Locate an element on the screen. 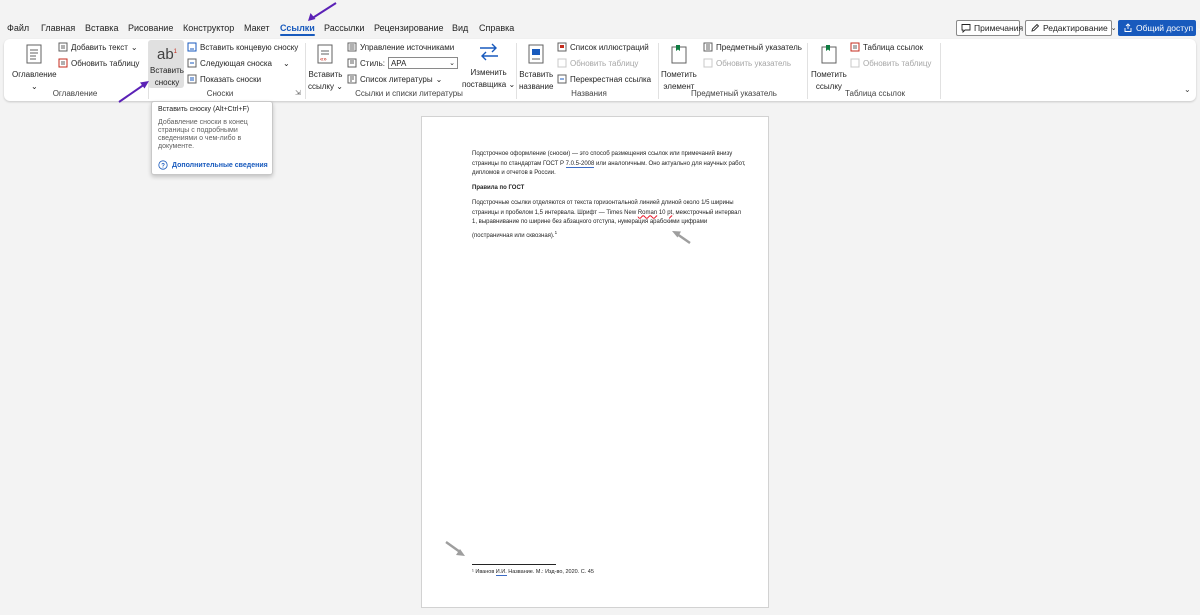 This screenshot has height=615, width=1200. update-index-icon is located at coordinates (708, 63).